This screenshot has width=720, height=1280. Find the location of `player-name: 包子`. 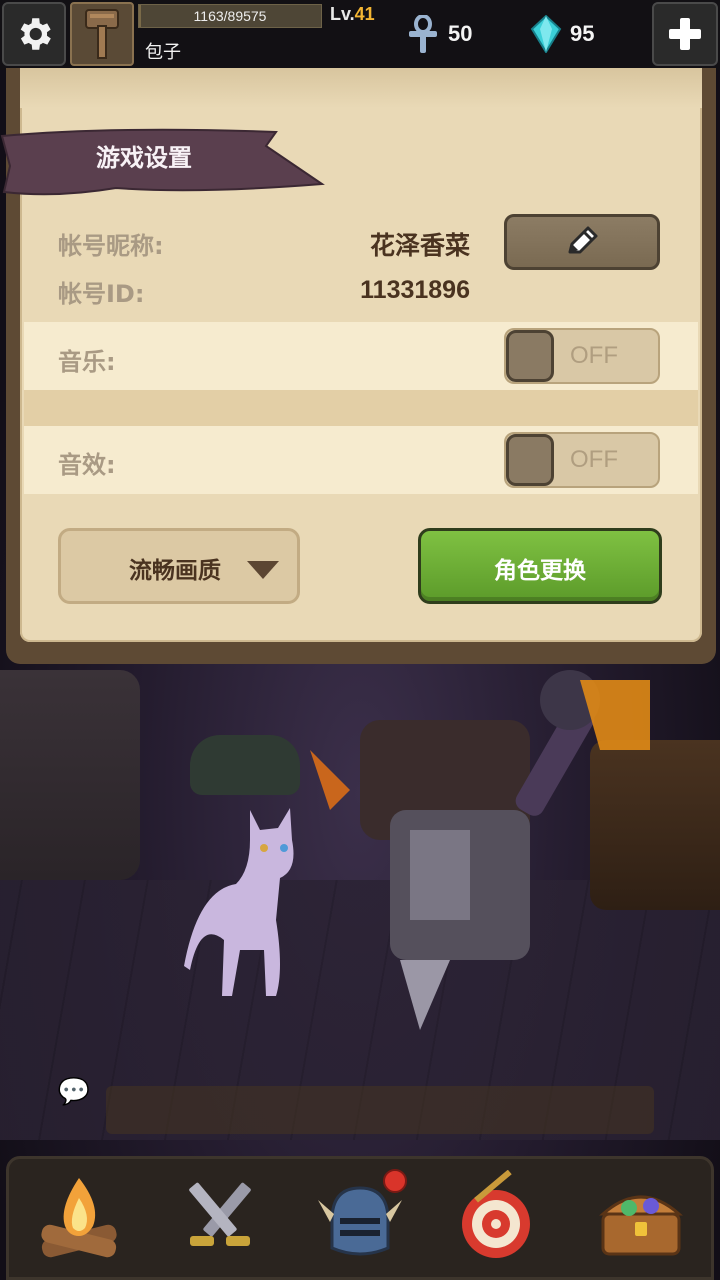

player-name: 包子 is located at coordinates (163, 52).